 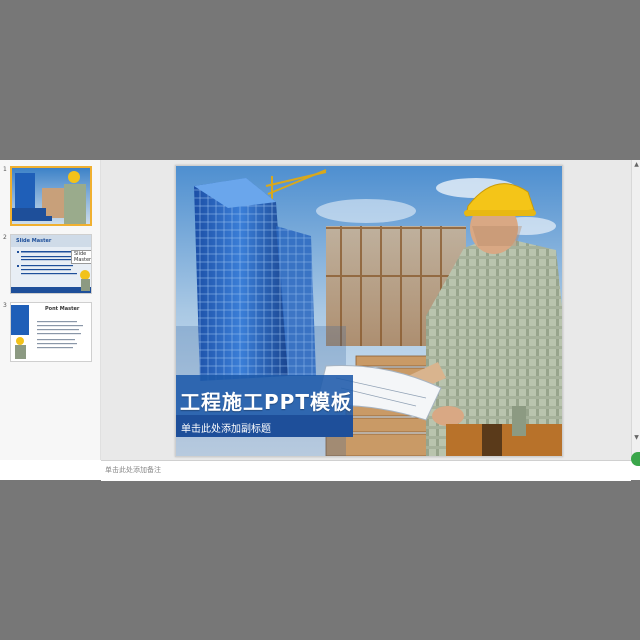 What do you see at coordinates (5, 169) in the screenshot?
I see `thumbnail-number: 1` at bounding box center [5, 169].